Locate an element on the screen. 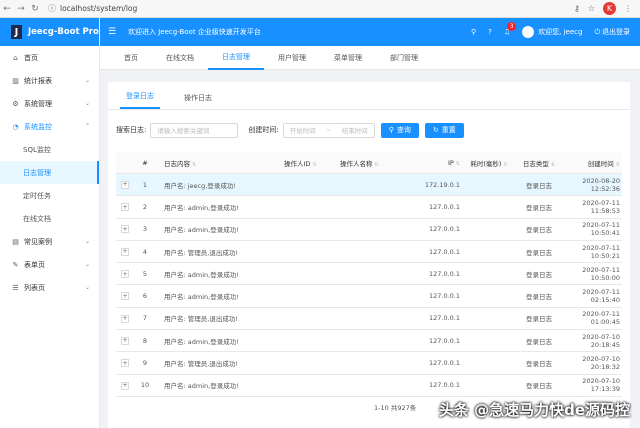  sidebar-item: ☰ 列表页 ⌄ is located at coordinates (49, 287).